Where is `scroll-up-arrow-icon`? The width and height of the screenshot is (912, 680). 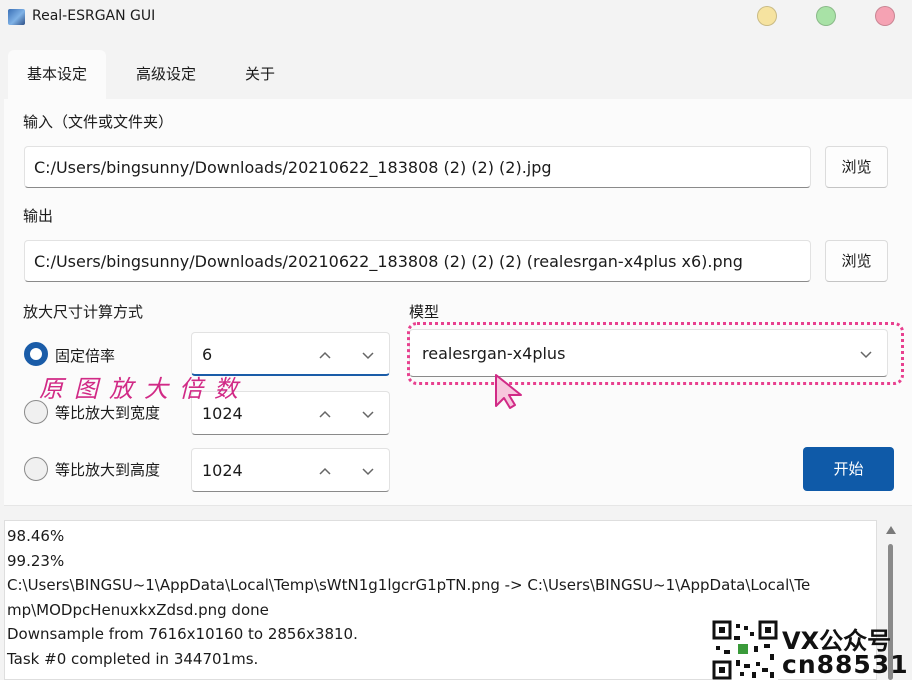
scroll-up-arrow-icon is located at coordinates (891, 530).